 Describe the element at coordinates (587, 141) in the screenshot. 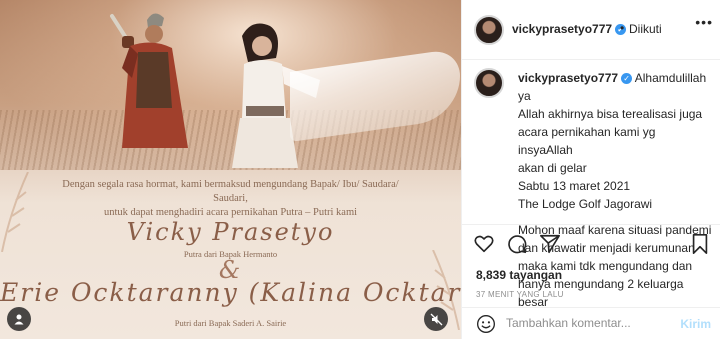

I see `caption-line: acara pernikahan kami yg insyaAllah` at that location.